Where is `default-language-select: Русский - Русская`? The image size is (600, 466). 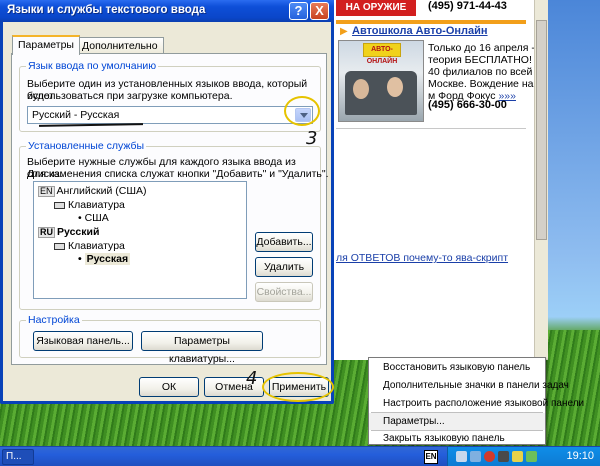
default-language-select: Русский - Русская is located at coordinates (170, 115).